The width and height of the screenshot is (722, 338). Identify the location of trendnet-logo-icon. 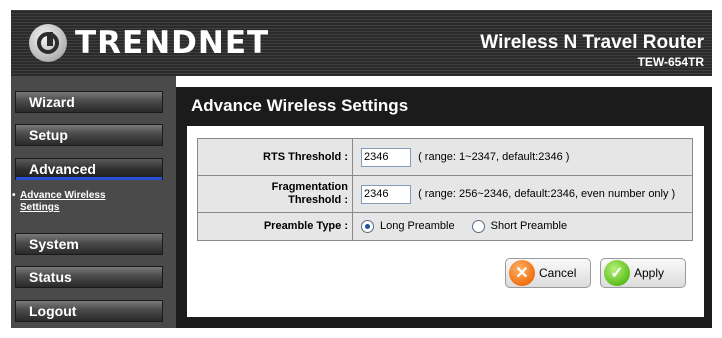
(48, 43).